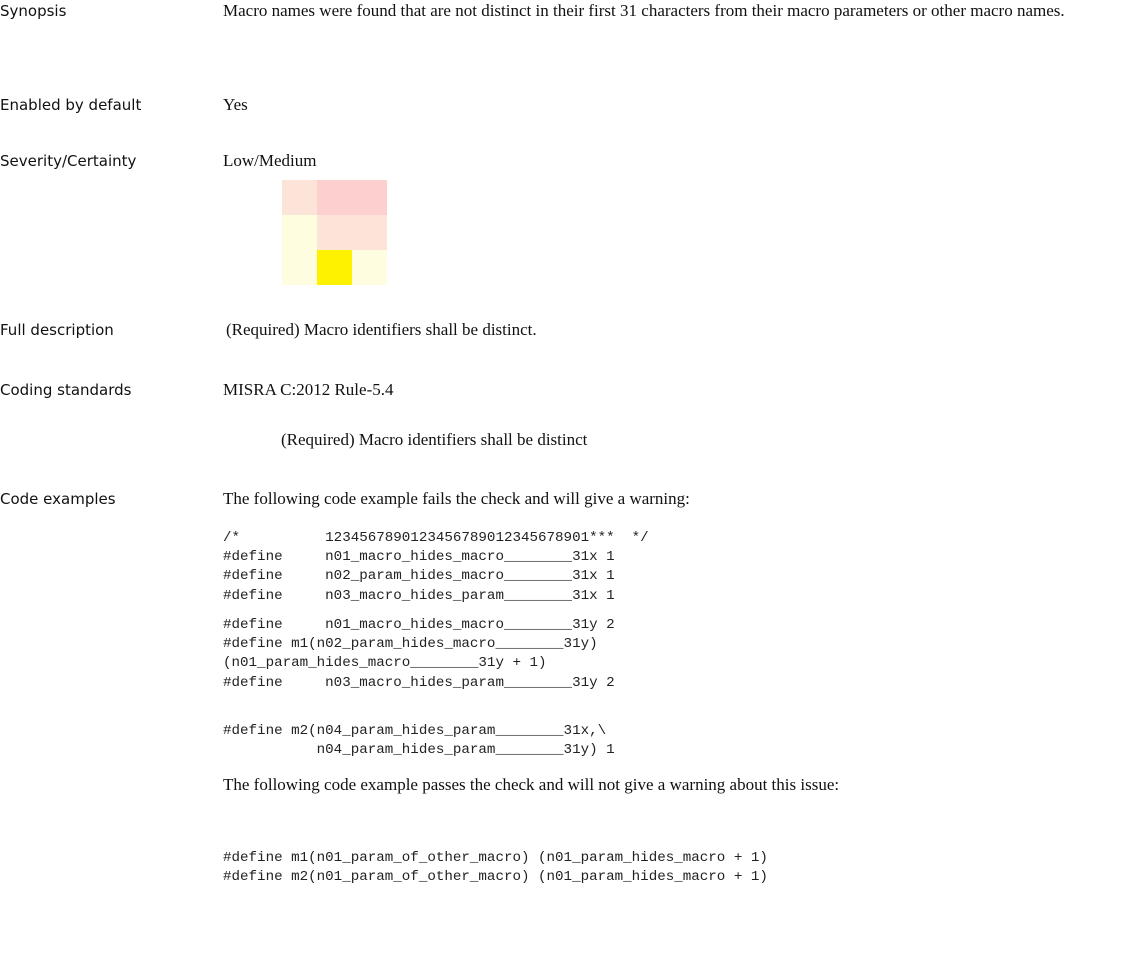  Describe the element at coordinates (71, 105) in the screenshot. I see `enabled-by-default-label: Enabled by default` at that location.